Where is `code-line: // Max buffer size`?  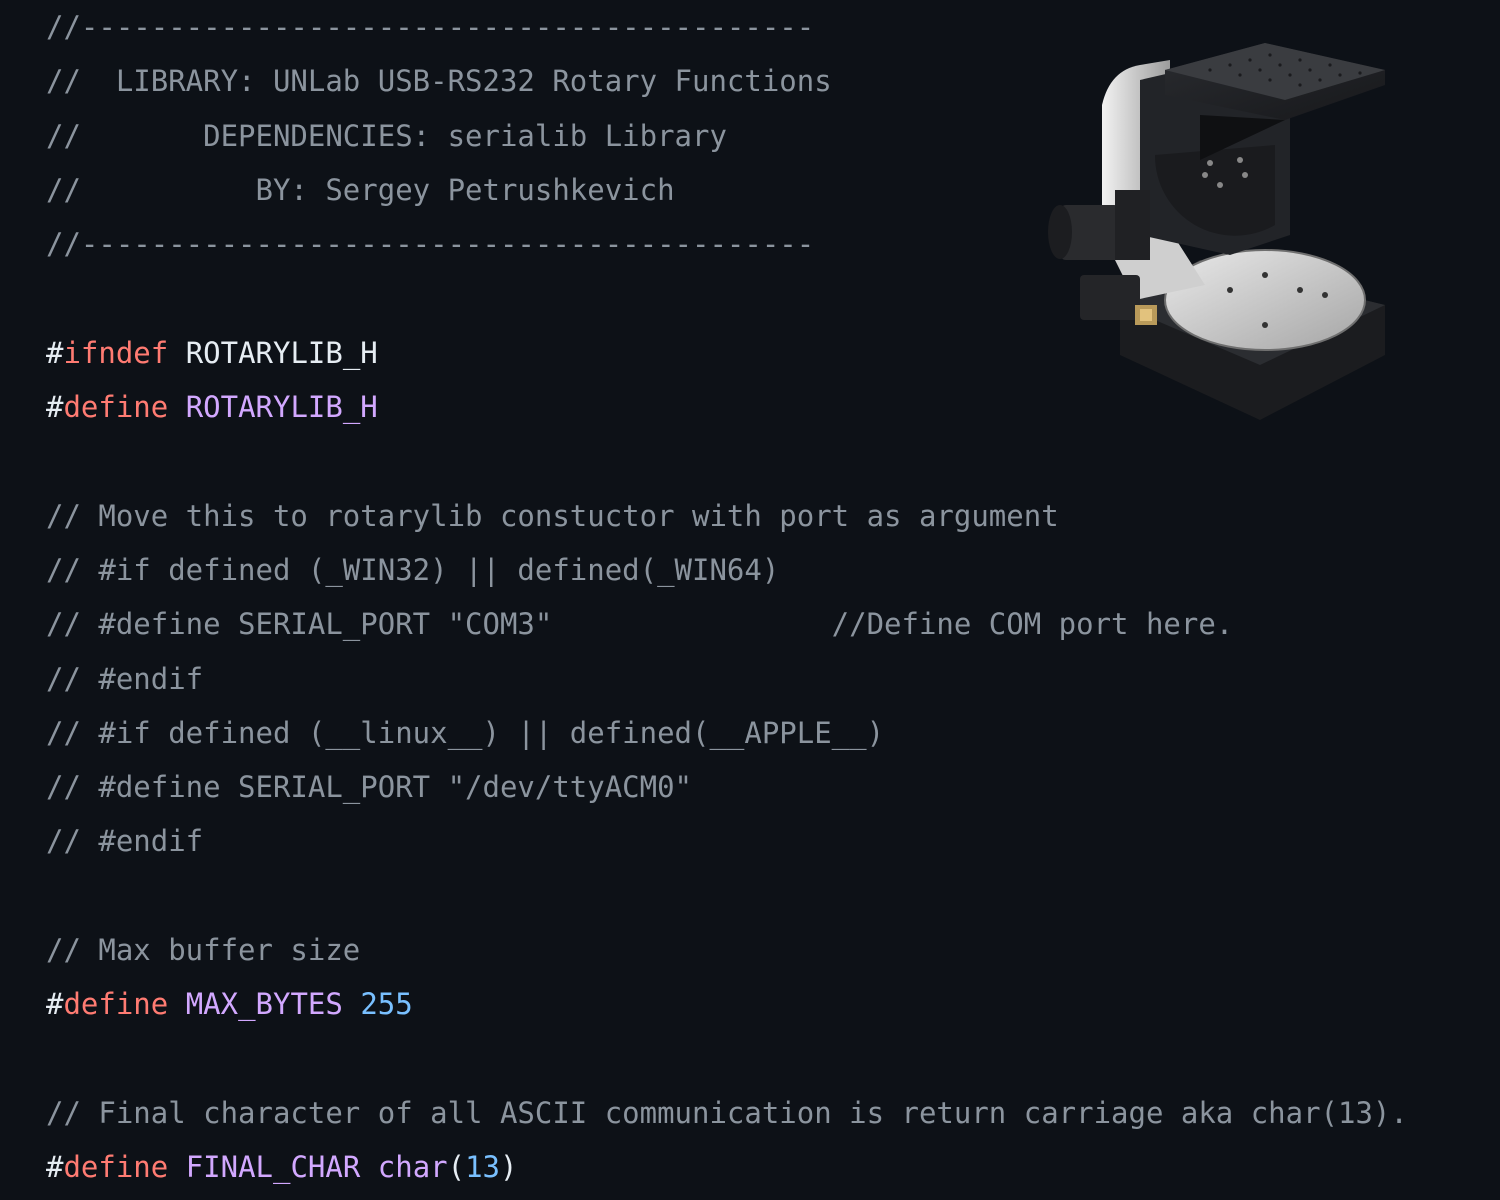
code-line: // Max buffer size is located at coordinates (727, 950).